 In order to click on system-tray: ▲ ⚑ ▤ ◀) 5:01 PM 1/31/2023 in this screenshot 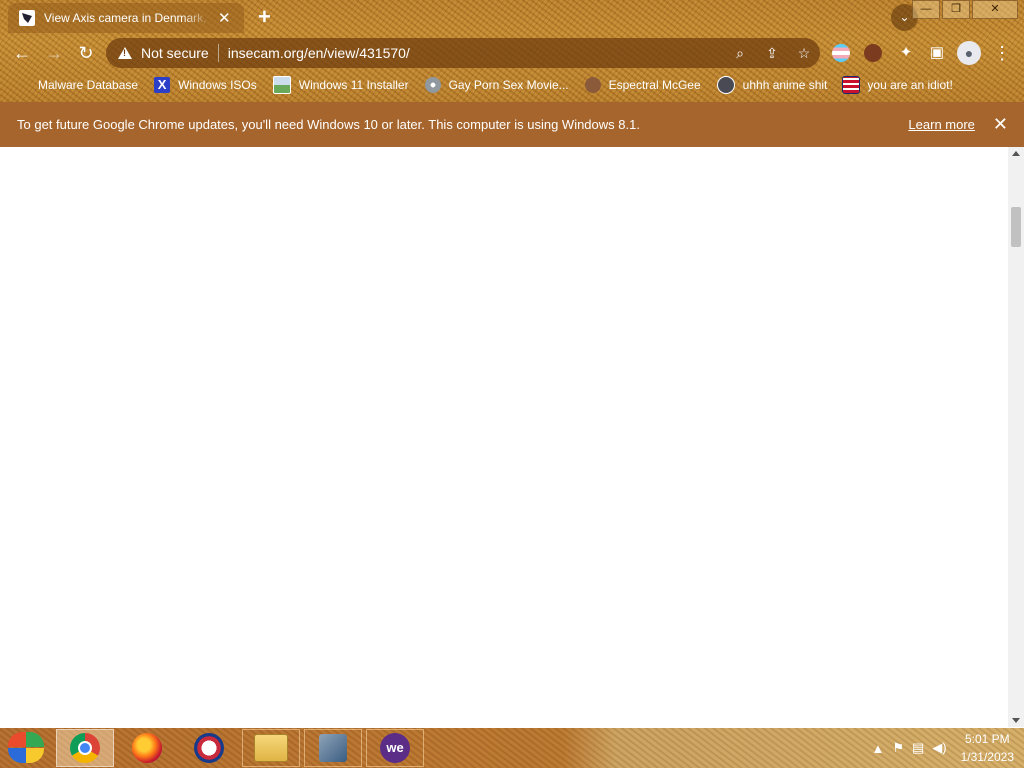, I will do `click(942, 748)`.